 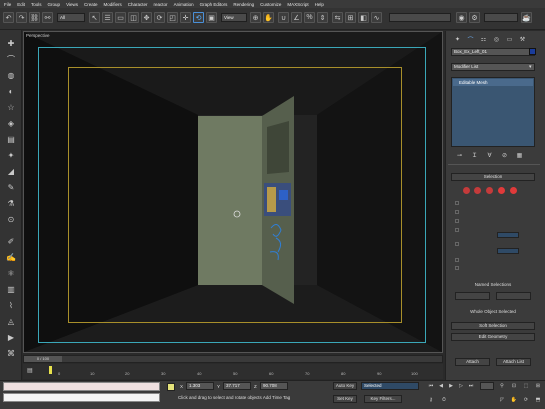 I want to click on paste-button, so click(x=513, y=296).